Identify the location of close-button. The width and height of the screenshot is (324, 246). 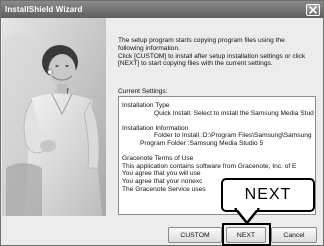
(313, 9).